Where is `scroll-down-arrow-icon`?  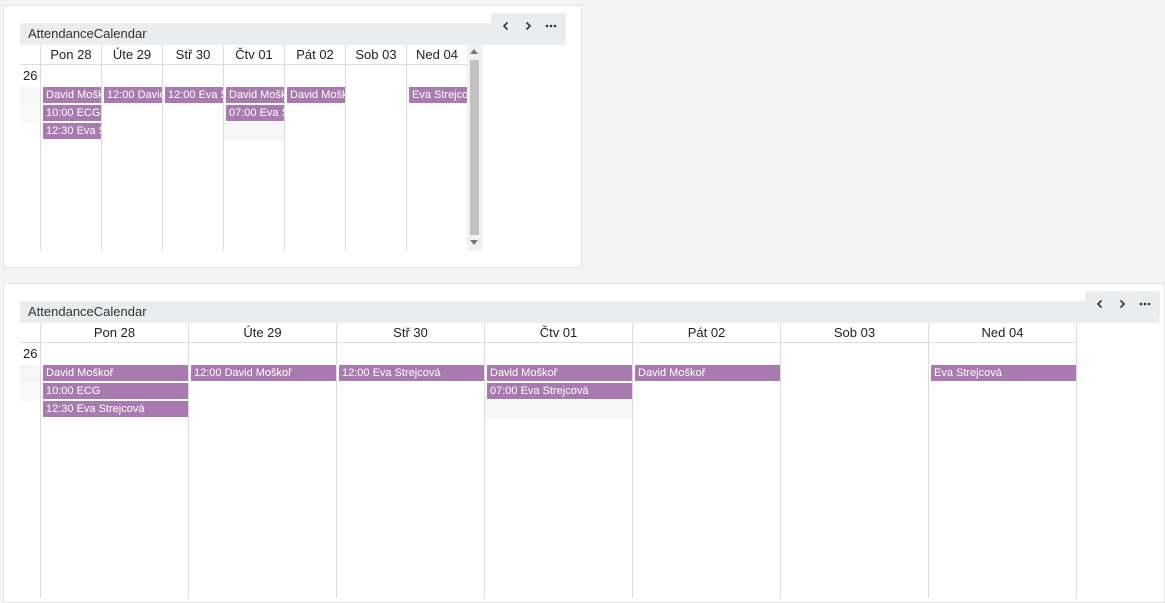
scroll-down-arrow-icon is located at coordinates (474, 243).